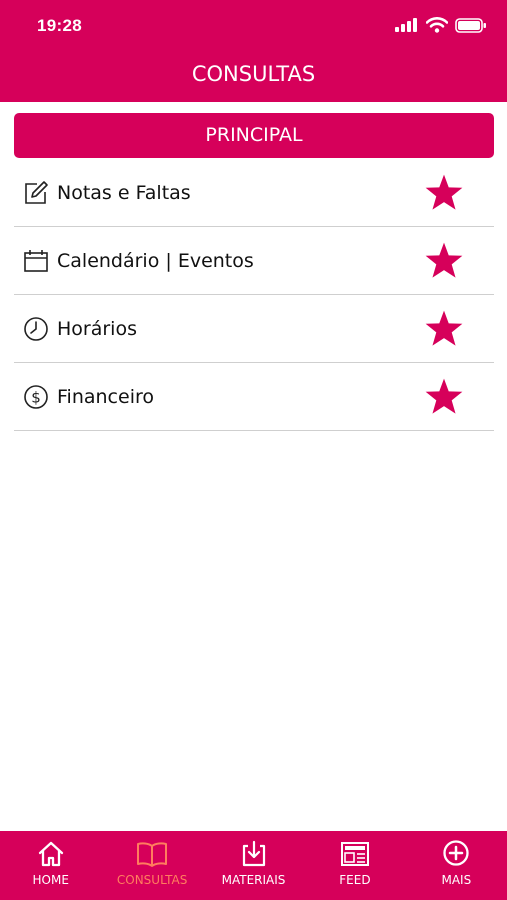 This screenshot has height=900, width=507. I want to click on menu-item-label: Horários, so click(97, 328).